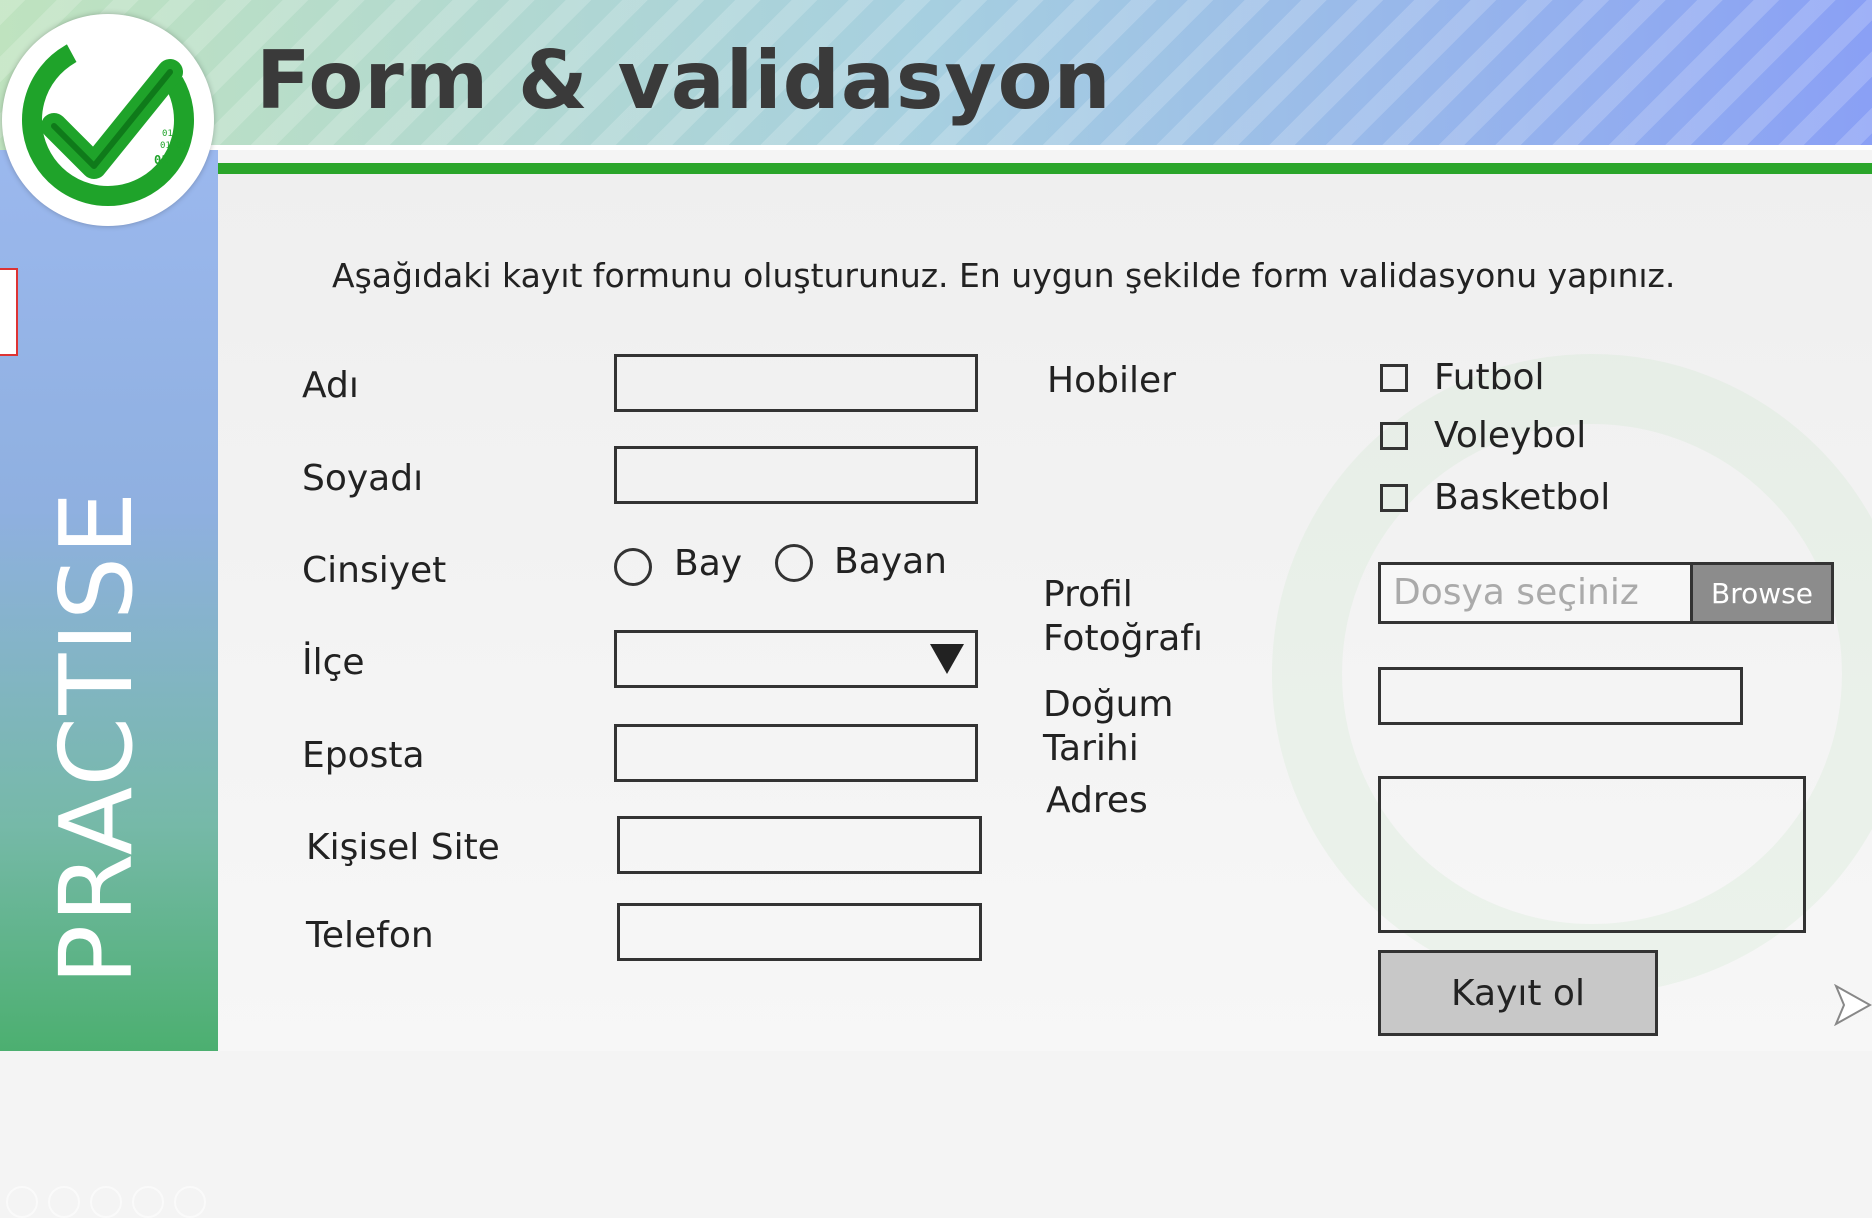 The height and width of the screenshot is (1218, 1872). I want to click on photo-file-placeholder: Dosya seçiniz, so click(1516, 592).